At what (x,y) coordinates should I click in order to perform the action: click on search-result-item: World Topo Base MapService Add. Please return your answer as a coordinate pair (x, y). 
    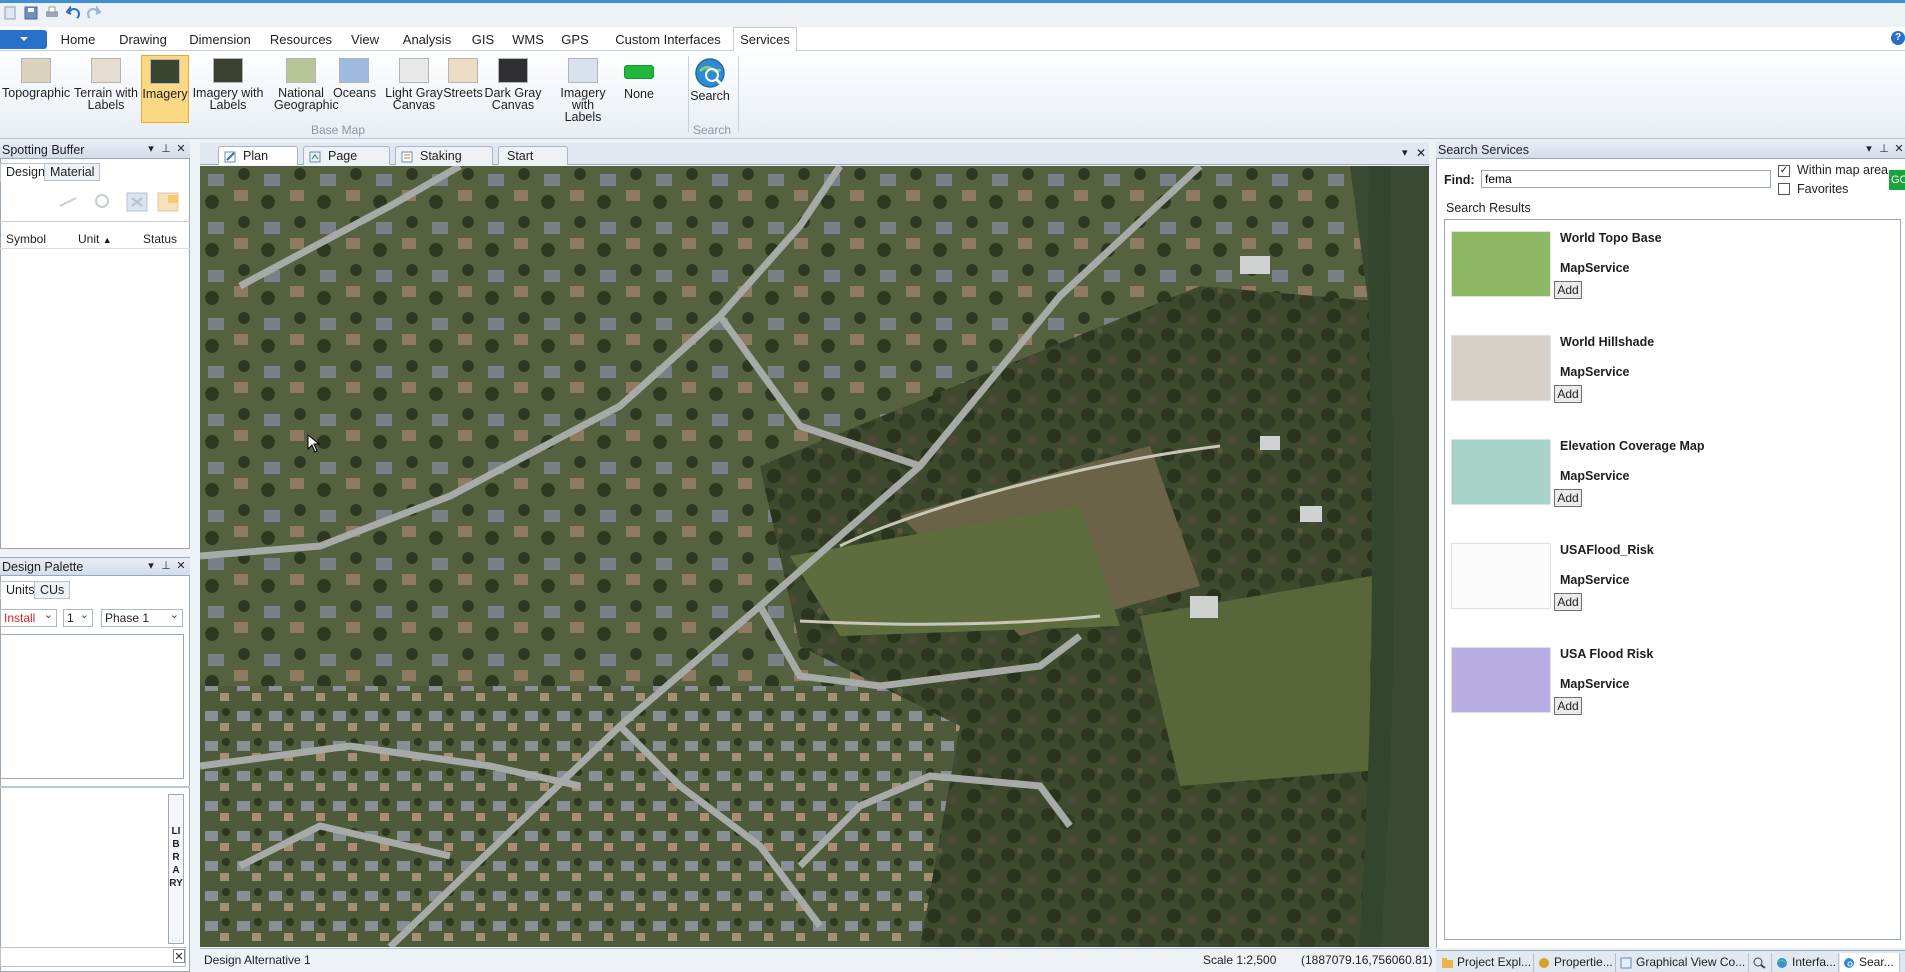
    Looking at the image, I should click on (1671, 283).